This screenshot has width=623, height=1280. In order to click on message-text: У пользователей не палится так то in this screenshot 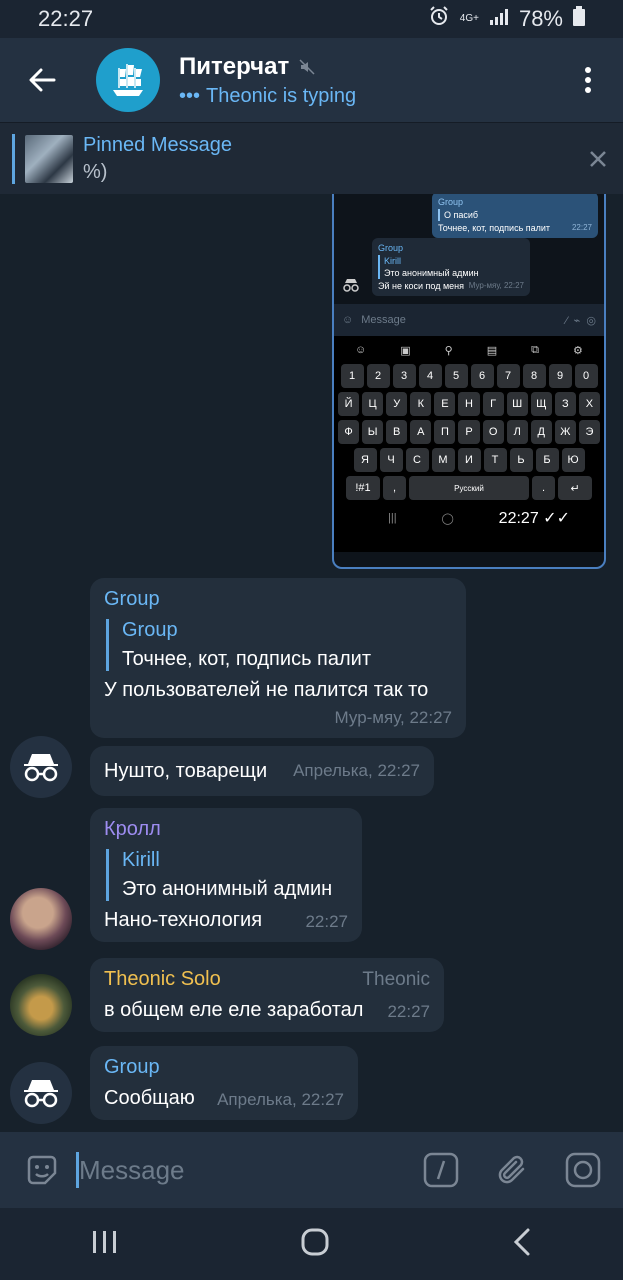, I will do `click(266, 690)`.